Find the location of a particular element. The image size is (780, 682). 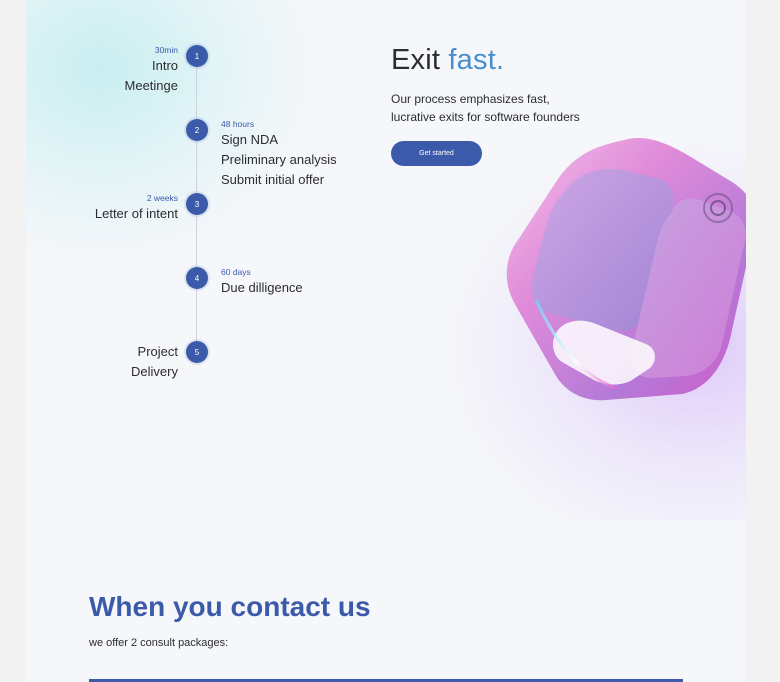

step-2-duration: 48 hours is located at coordinates (238, 124).